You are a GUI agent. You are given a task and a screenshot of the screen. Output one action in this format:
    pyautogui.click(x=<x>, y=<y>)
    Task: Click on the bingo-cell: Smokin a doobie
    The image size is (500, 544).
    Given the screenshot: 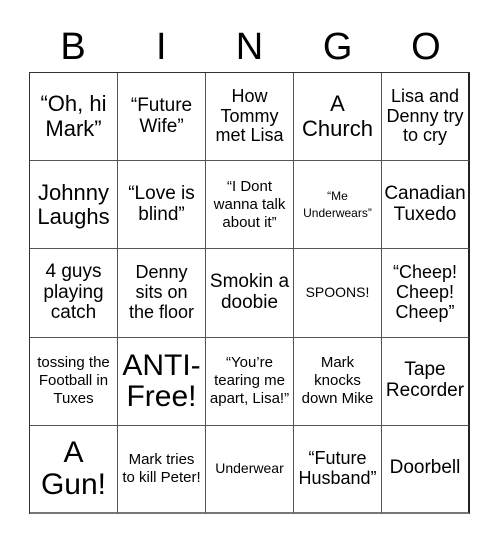 What is the action you would take?
    pyautogui.click(x=250, y=293)
    